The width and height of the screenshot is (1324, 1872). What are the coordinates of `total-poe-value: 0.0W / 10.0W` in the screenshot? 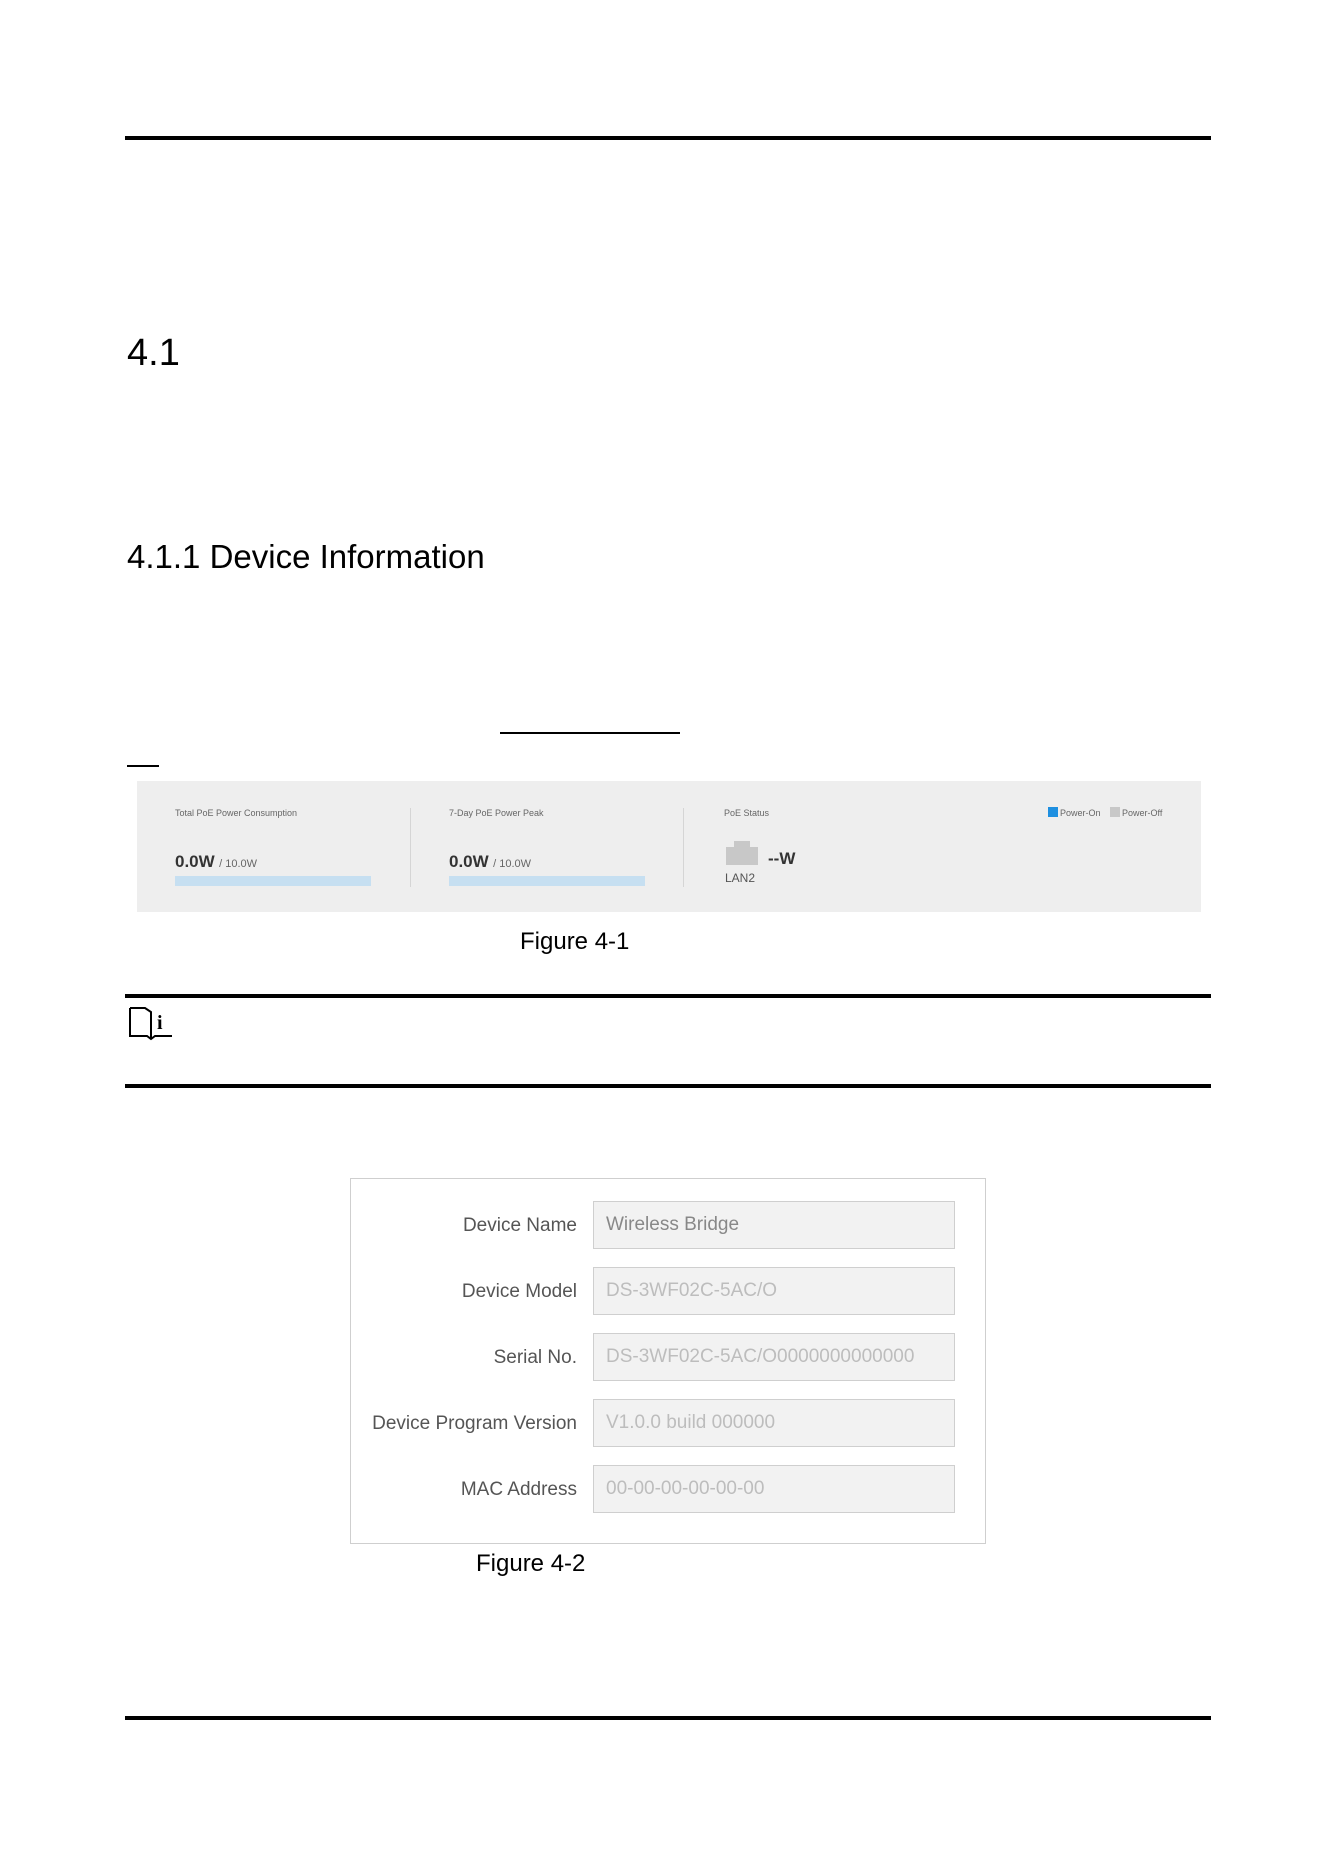 It's located at (216, 862).